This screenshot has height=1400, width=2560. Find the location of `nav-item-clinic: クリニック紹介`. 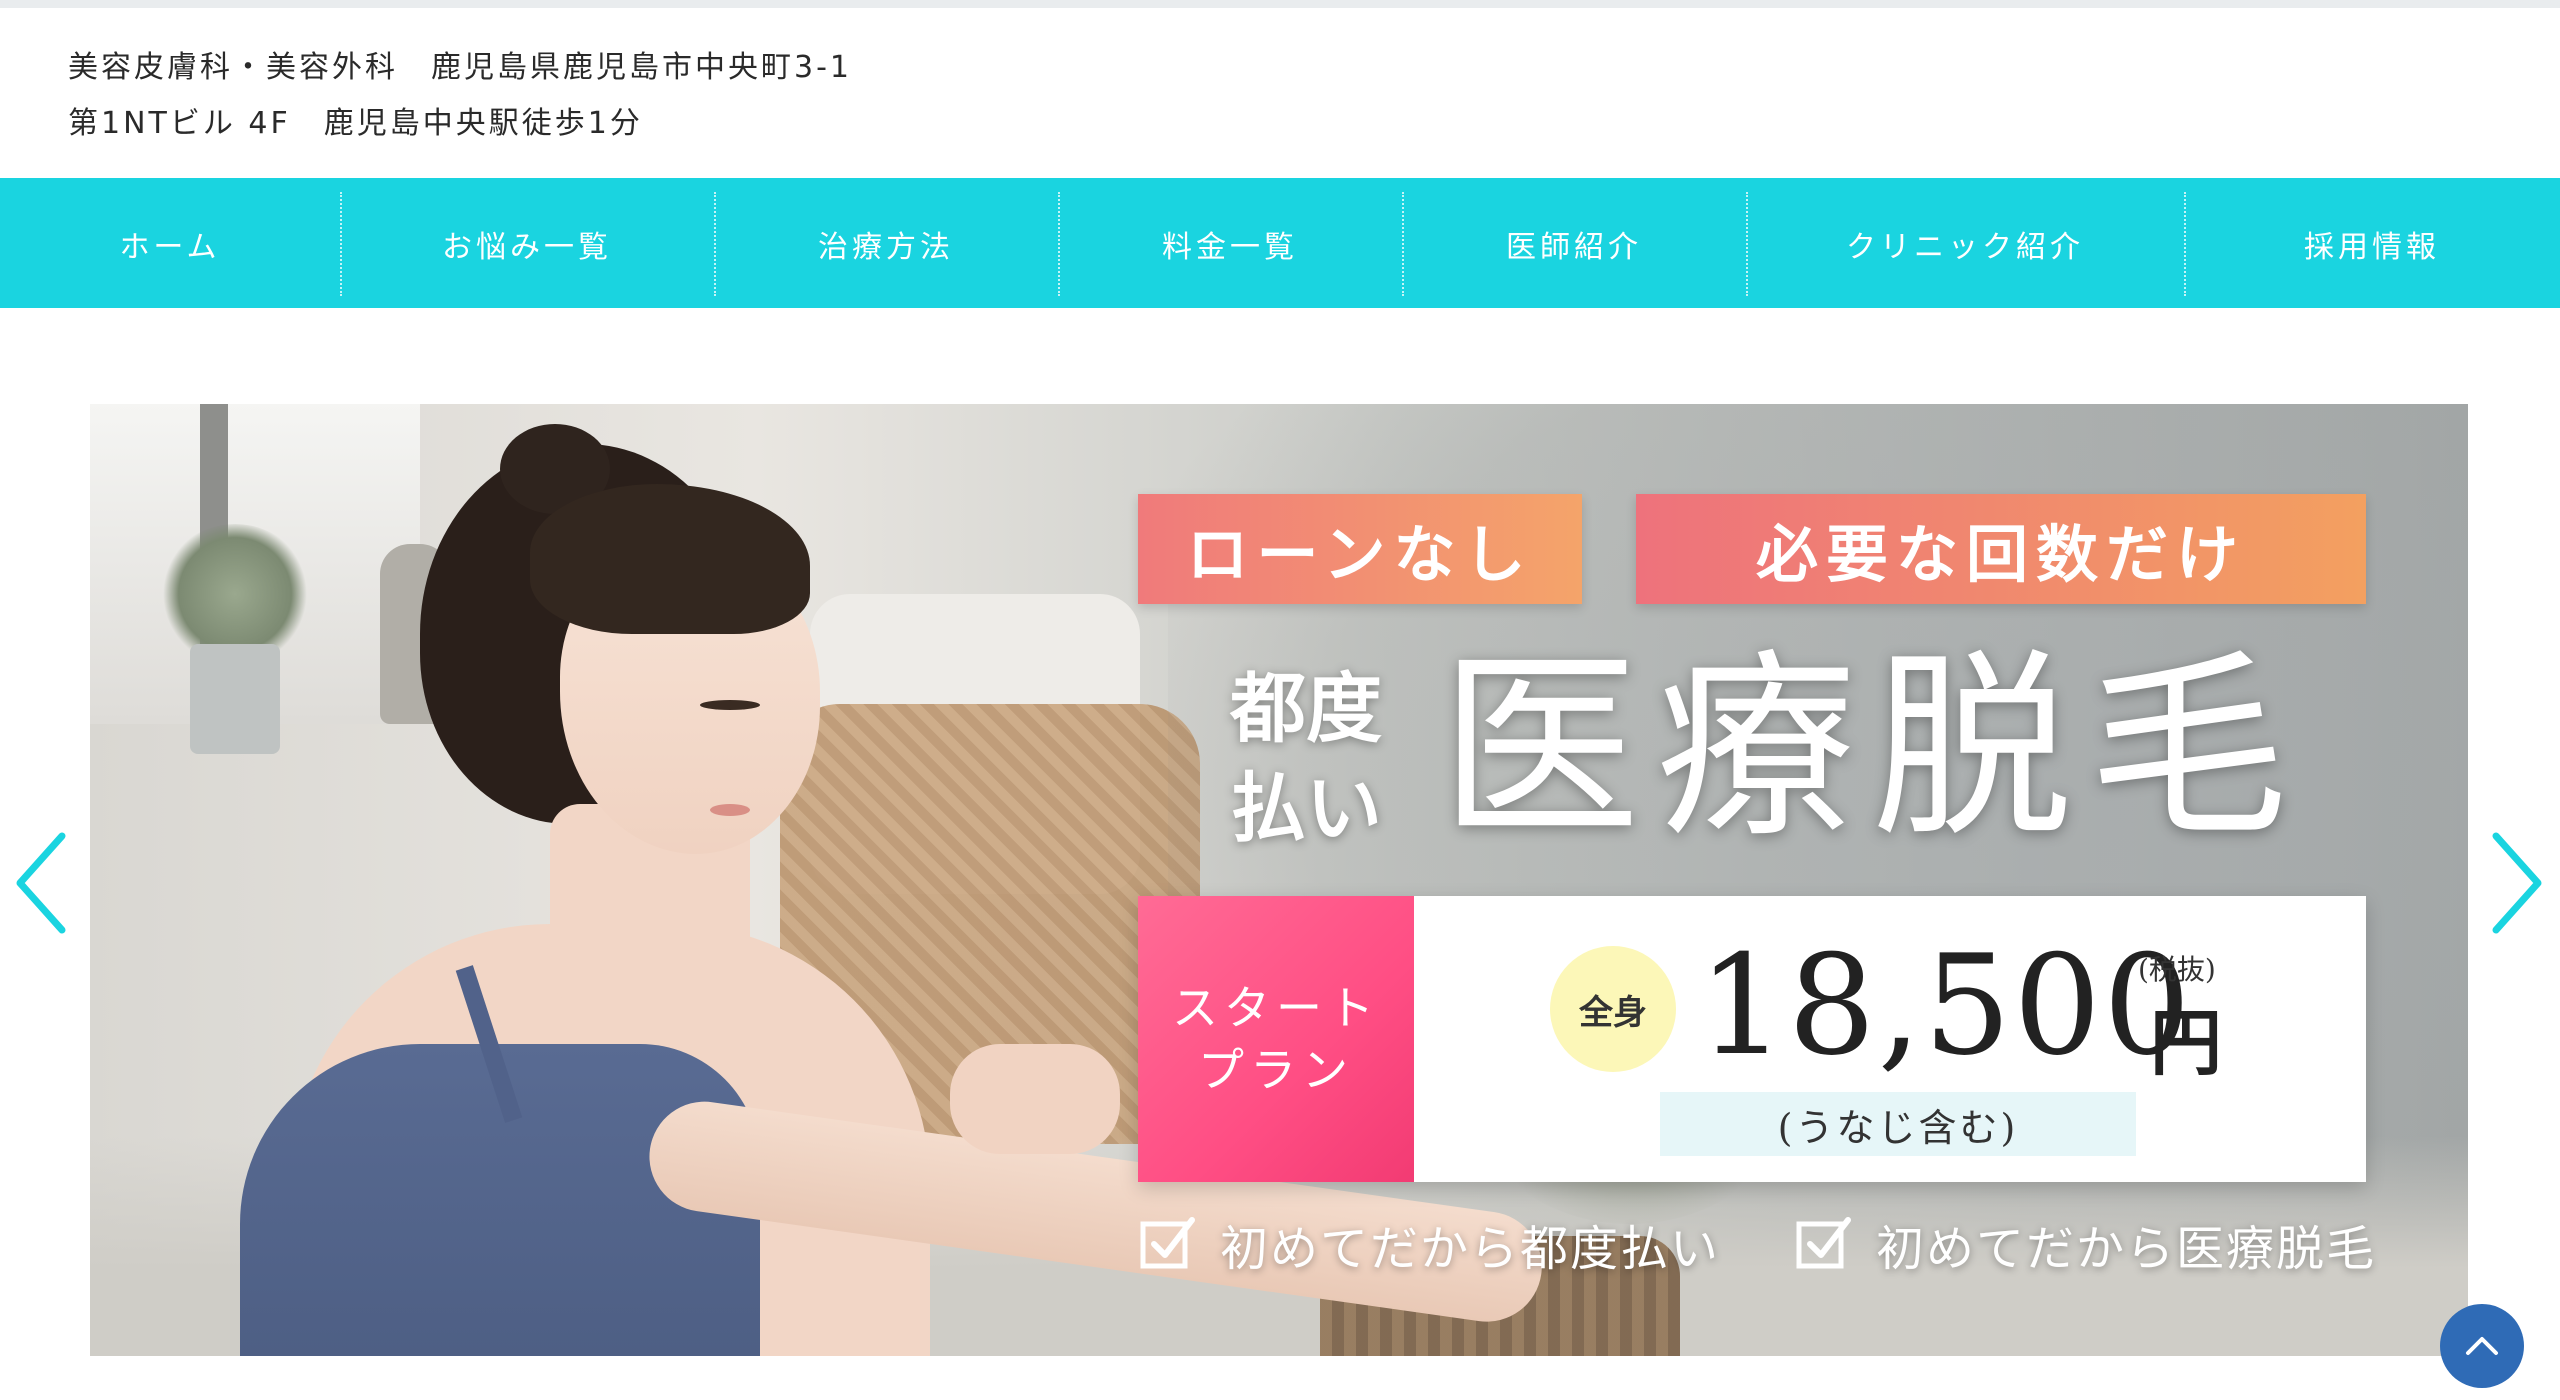

nav-item-clinic: クリニック紹介 is located at coordinates (1965, 244).